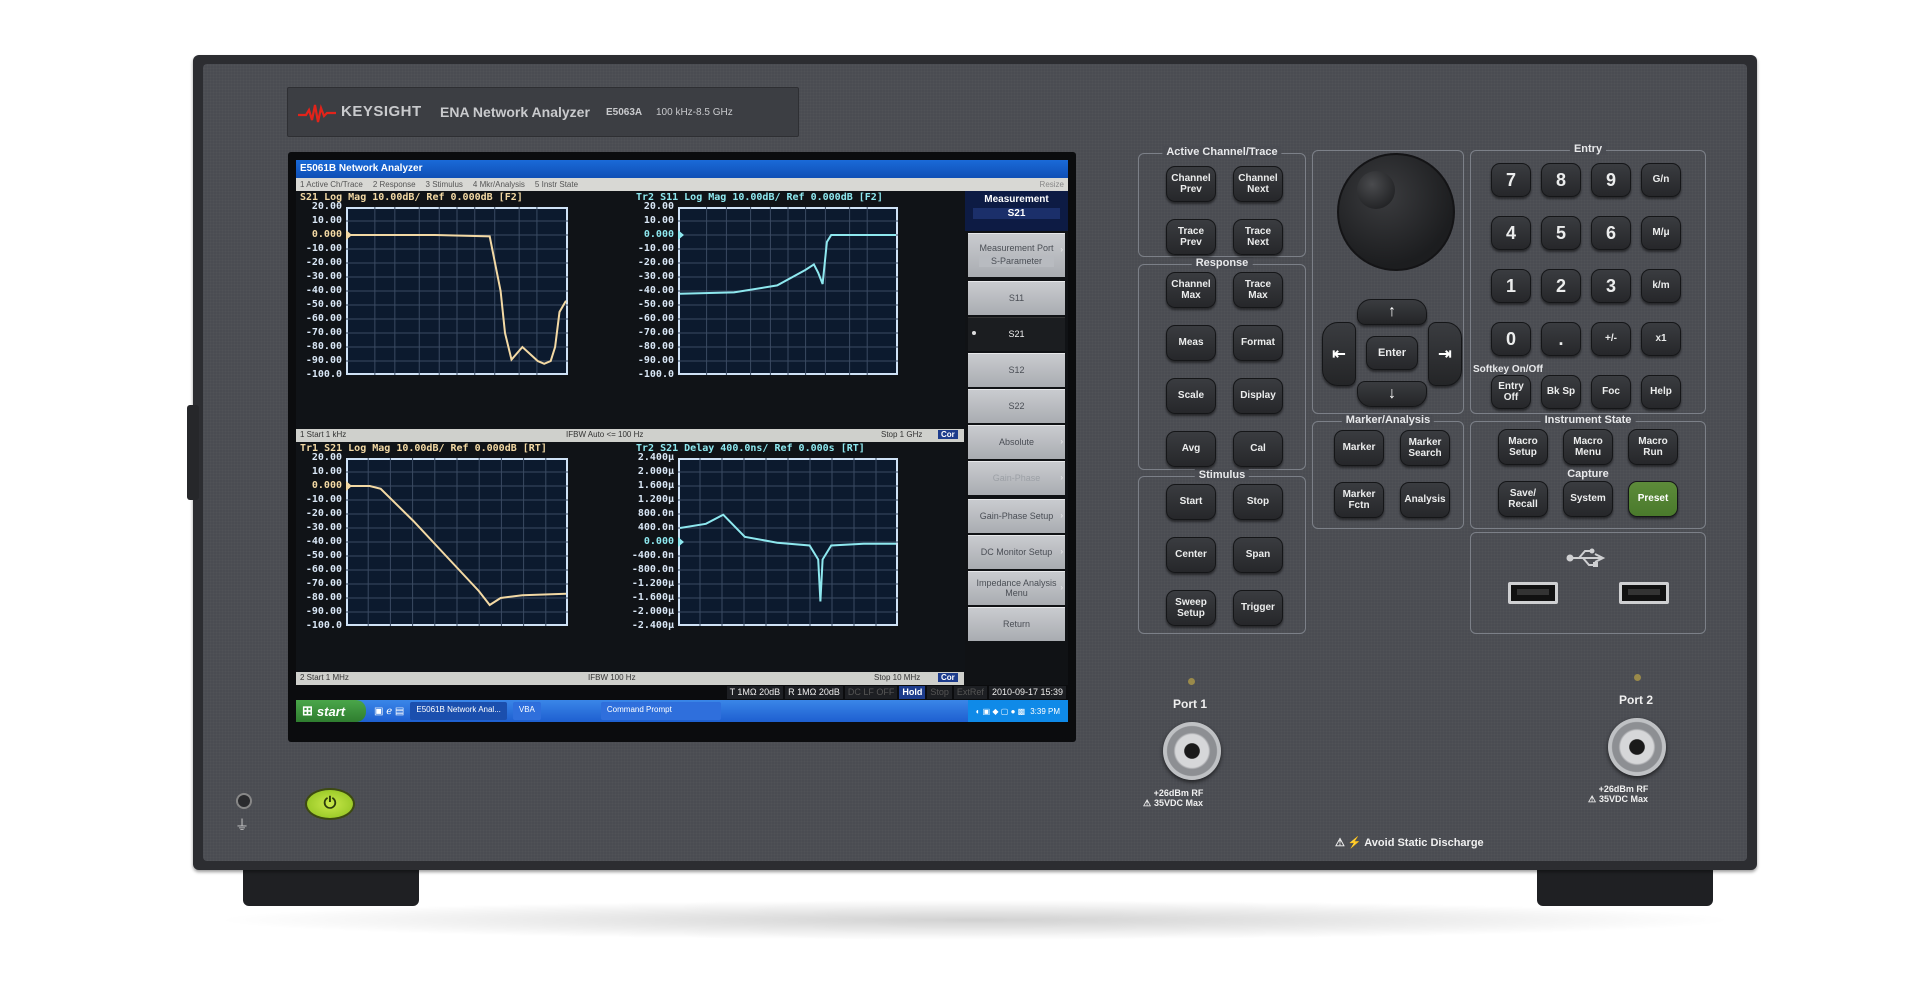 This screenshot has width=1920, height=984. I want to click on macro-setup-key: Macro Setup, so click(1523, 447).